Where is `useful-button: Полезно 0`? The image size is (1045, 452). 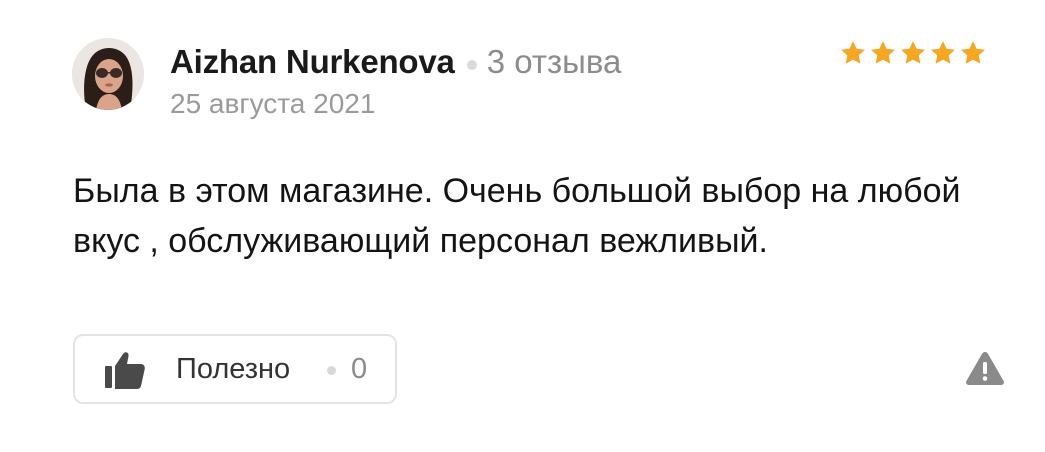 useful-button: Полезно 0 is located at coordinates (235, 369).